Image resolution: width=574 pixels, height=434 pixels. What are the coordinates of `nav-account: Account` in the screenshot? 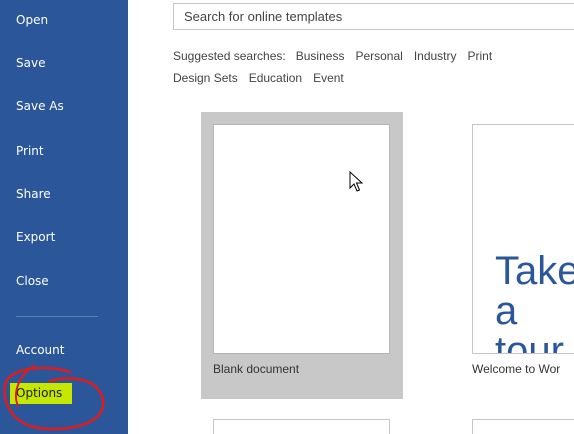 It's located at (64, 350).